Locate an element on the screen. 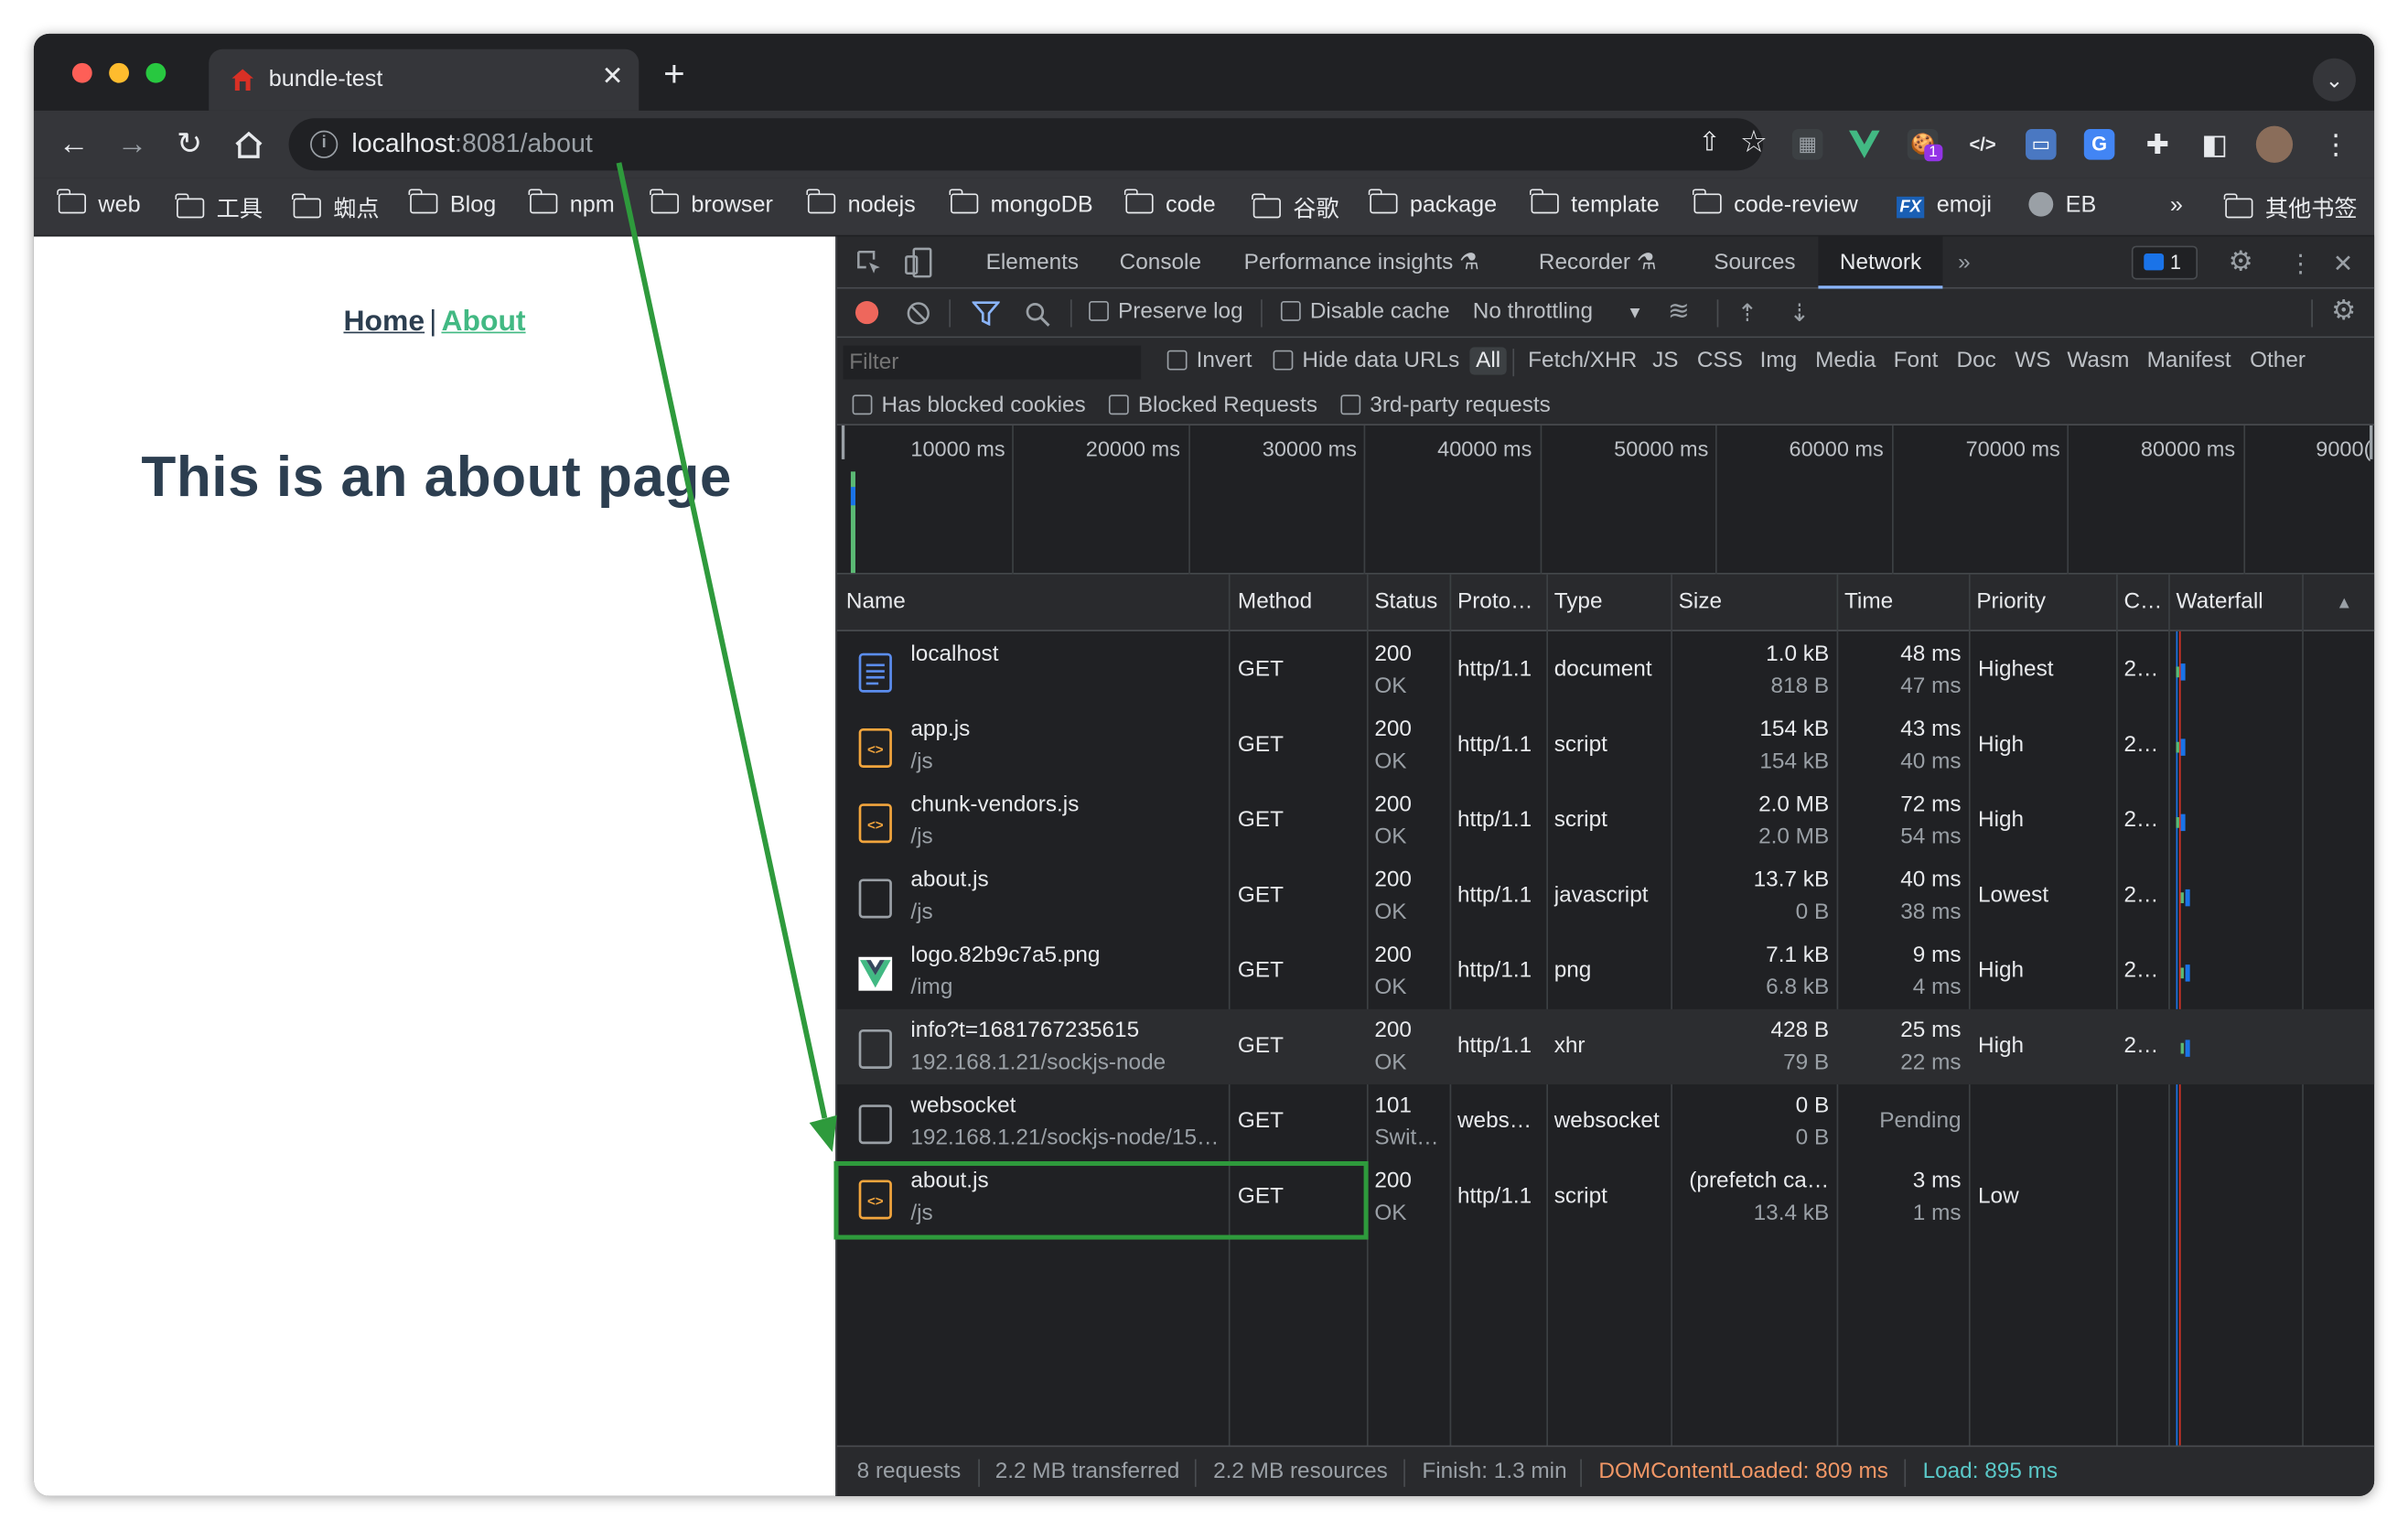 The width and height of the screenshot is (2408, 1530). annotation-arrow-line is located at coordinates (722, 640).